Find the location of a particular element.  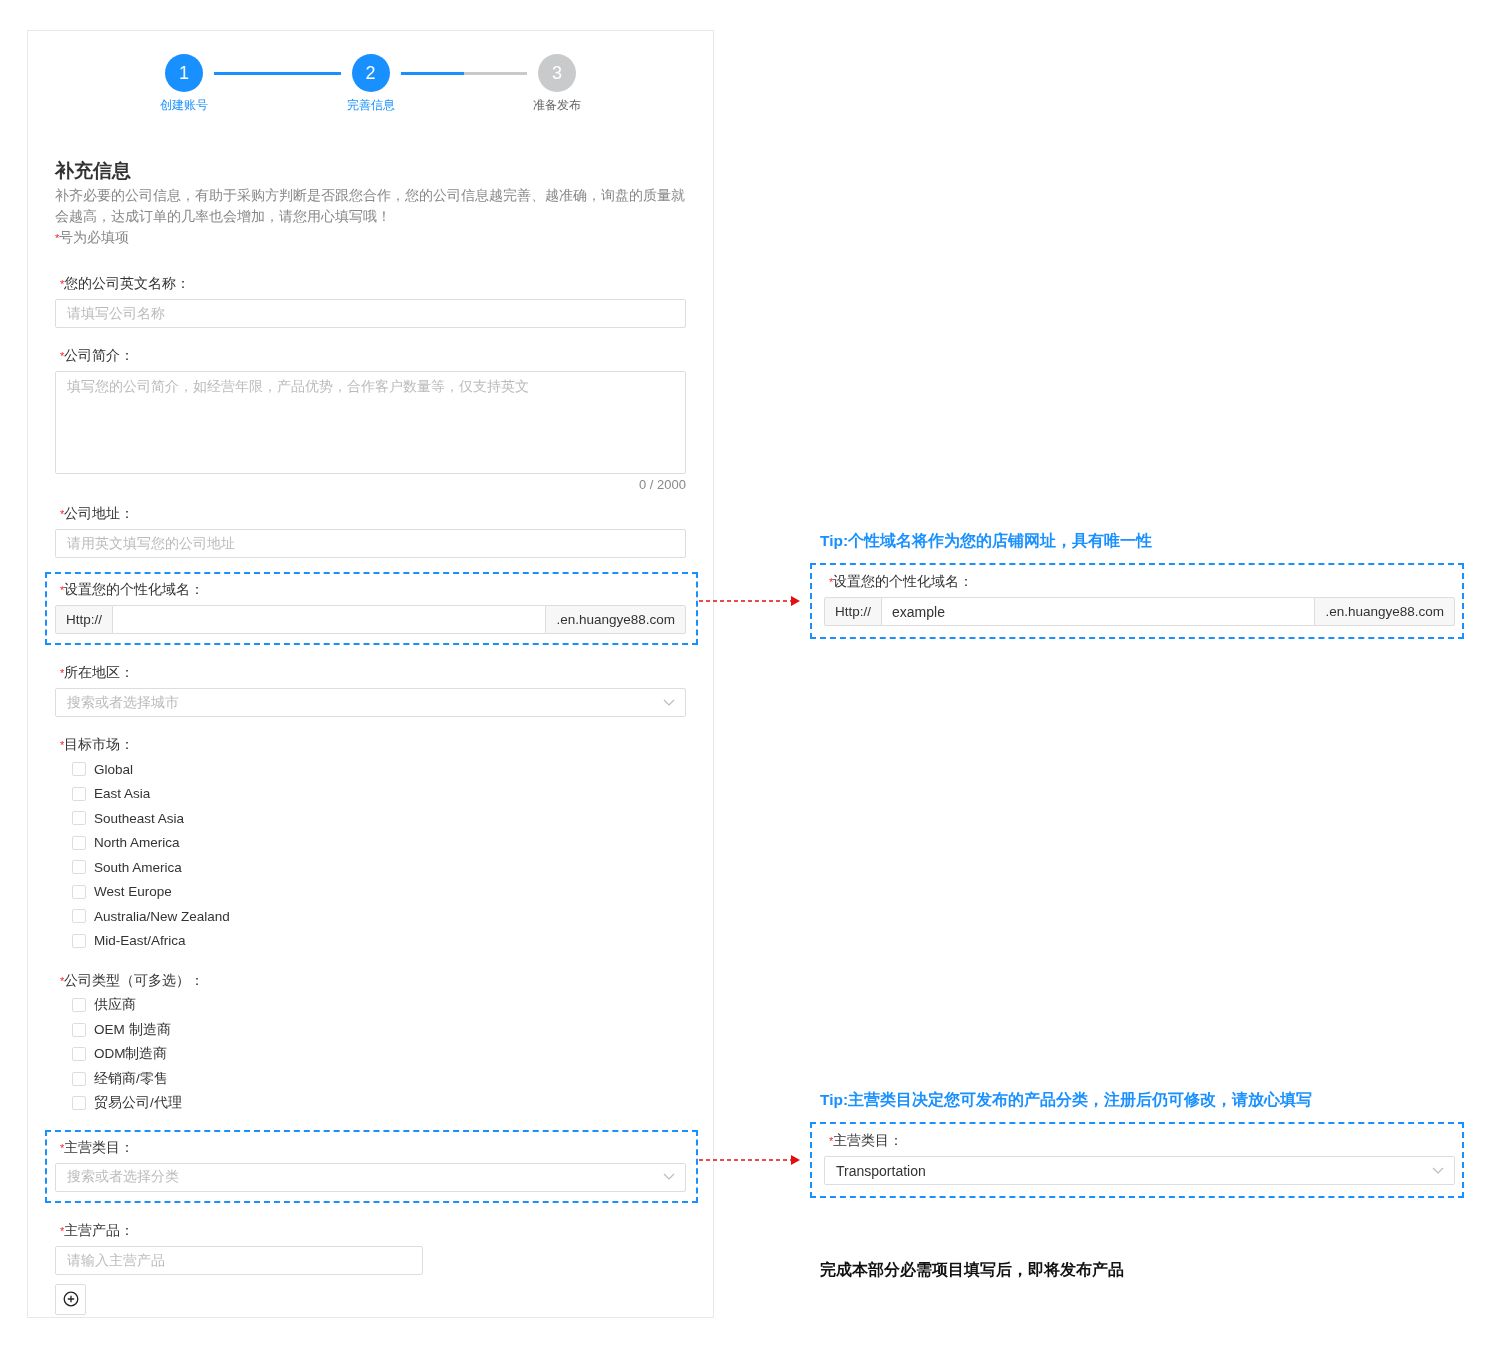

field-label: 公司地址： is located at coordinates (99, 513).